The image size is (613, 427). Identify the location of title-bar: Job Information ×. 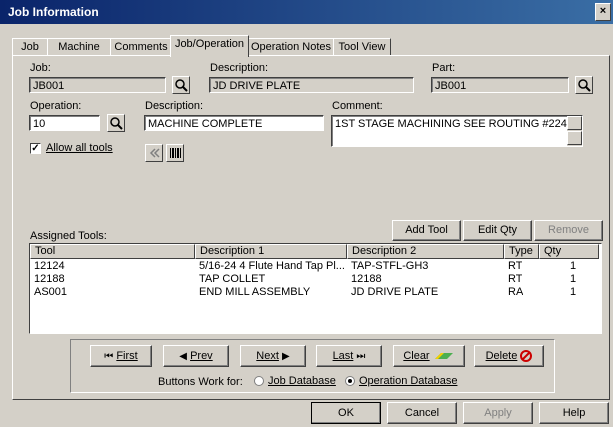
(306, 12).